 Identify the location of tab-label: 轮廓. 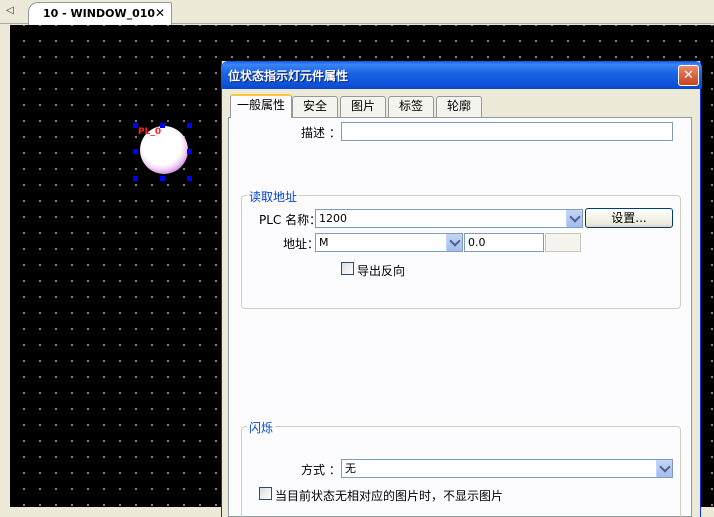
(458, 106).